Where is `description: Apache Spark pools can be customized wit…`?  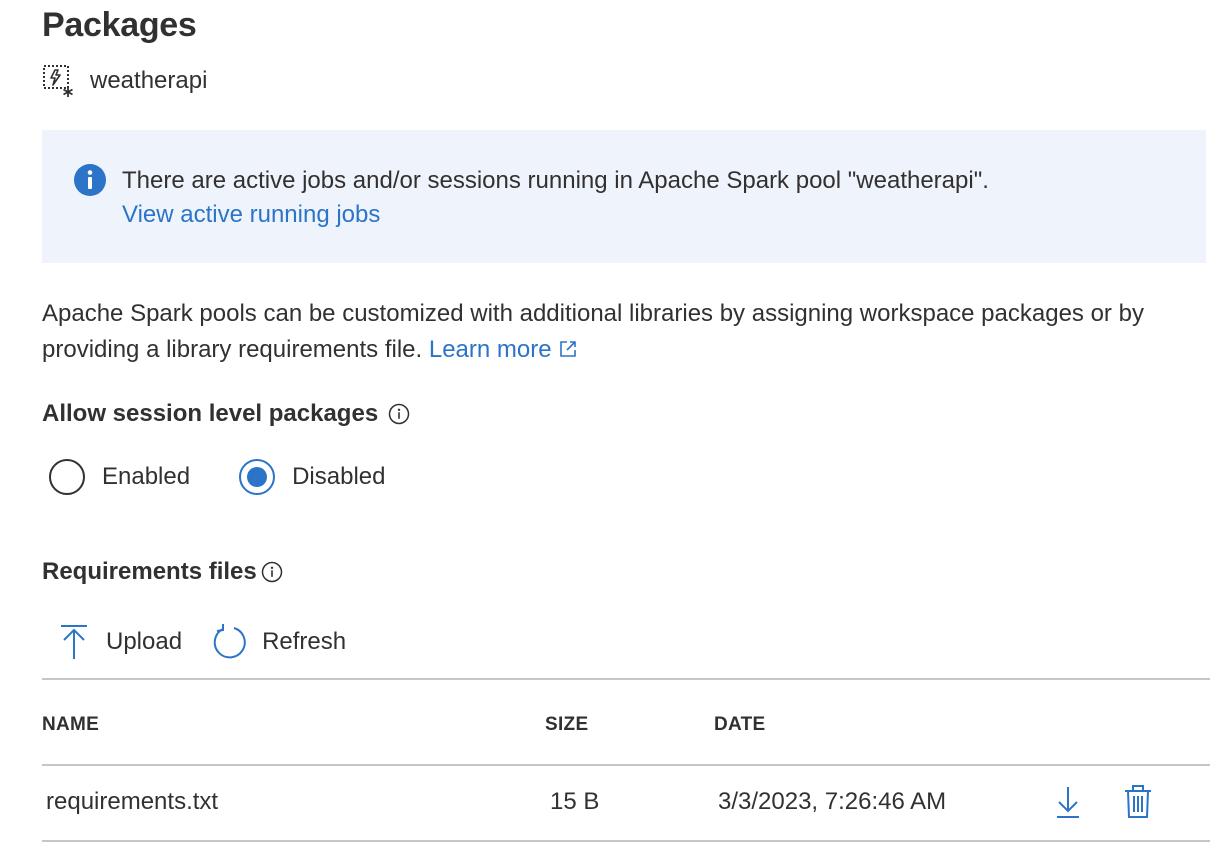
description: Apache Spark pools can be customized wit… is located at coordinates (627, 332).